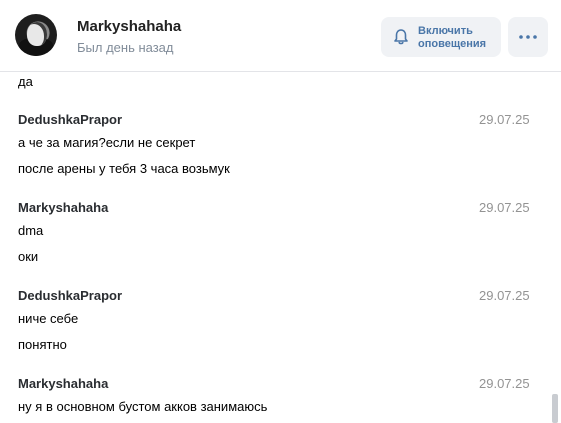 The width and height of the screenshot is (561, 423). I want to click on message-text: после арены у тебя 3 часа возьмук, so click(124, 168).